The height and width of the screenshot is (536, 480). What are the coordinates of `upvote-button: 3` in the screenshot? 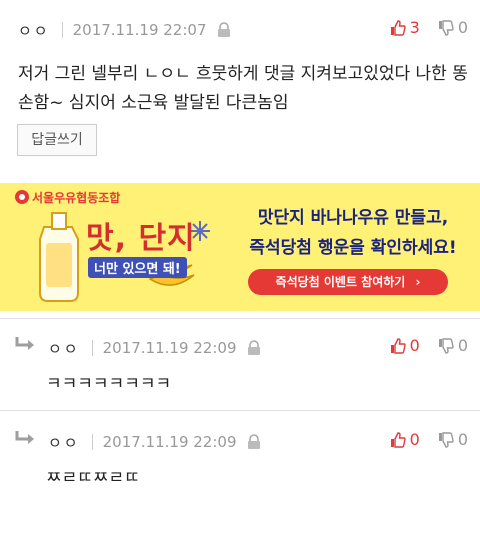 It's located at (405, 27).